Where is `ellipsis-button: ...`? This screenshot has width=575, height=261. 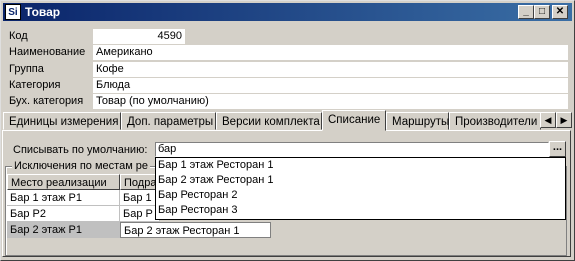 ellipsis-button: ... is located at coordinates (557, 149).